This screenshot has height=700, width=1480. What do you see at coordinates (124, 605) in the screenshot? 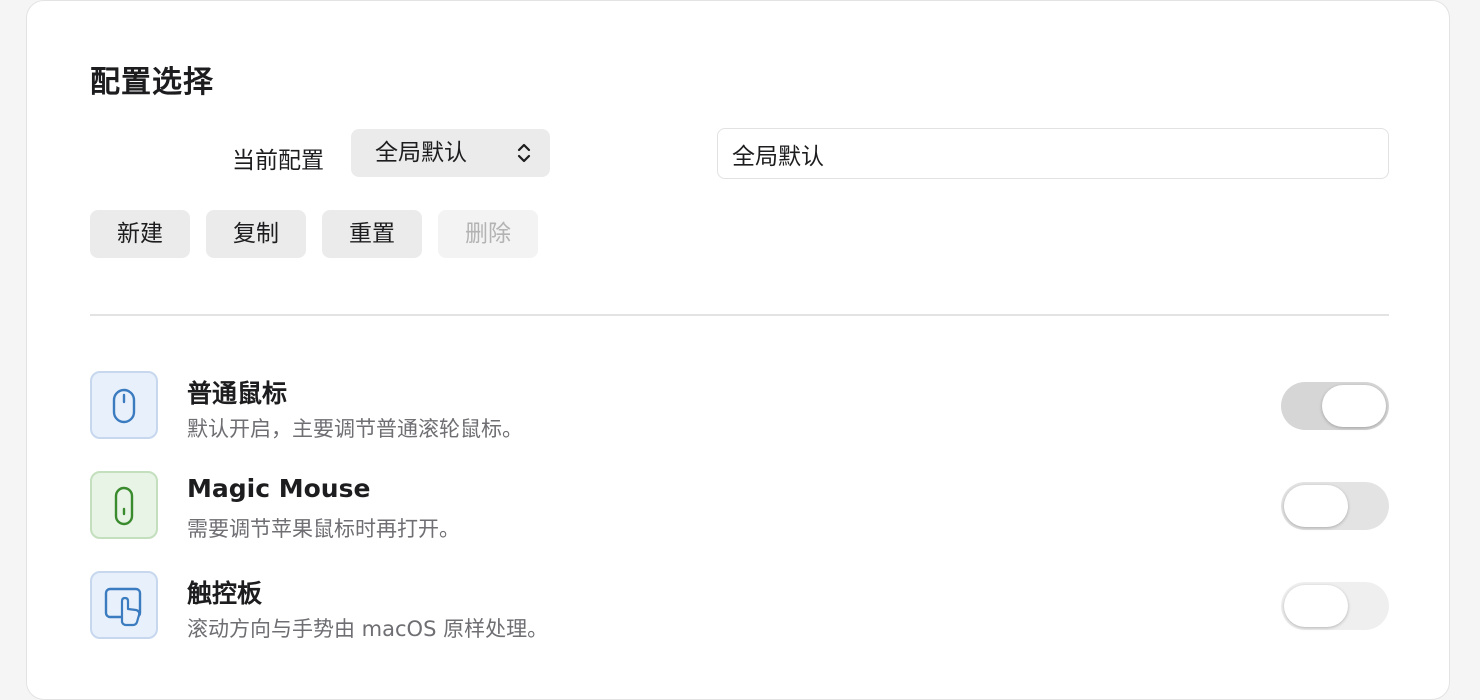
I see `trackpad-icon` at bounding box center [124, 605].